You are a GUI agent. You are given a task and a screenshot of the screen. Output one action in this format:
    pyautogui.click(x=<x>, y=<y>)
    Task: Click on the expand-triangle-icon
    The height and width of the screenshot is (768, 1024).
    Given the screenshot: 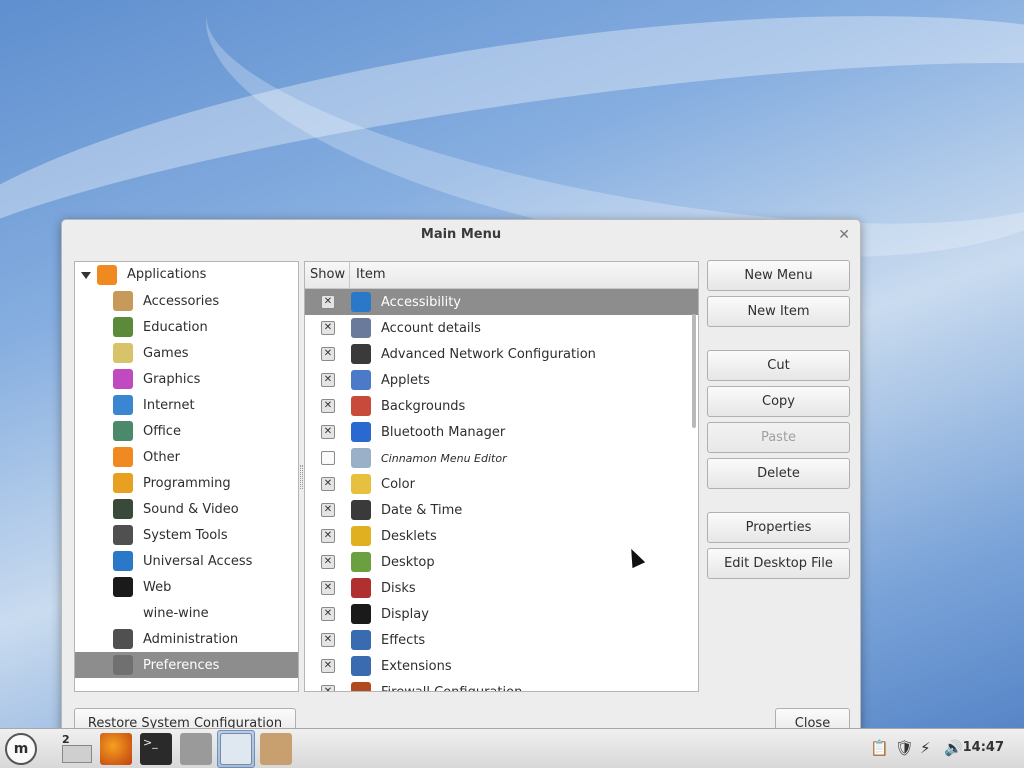 What is the action you would take?
    pyautogui.click(x=86, y=275)
    